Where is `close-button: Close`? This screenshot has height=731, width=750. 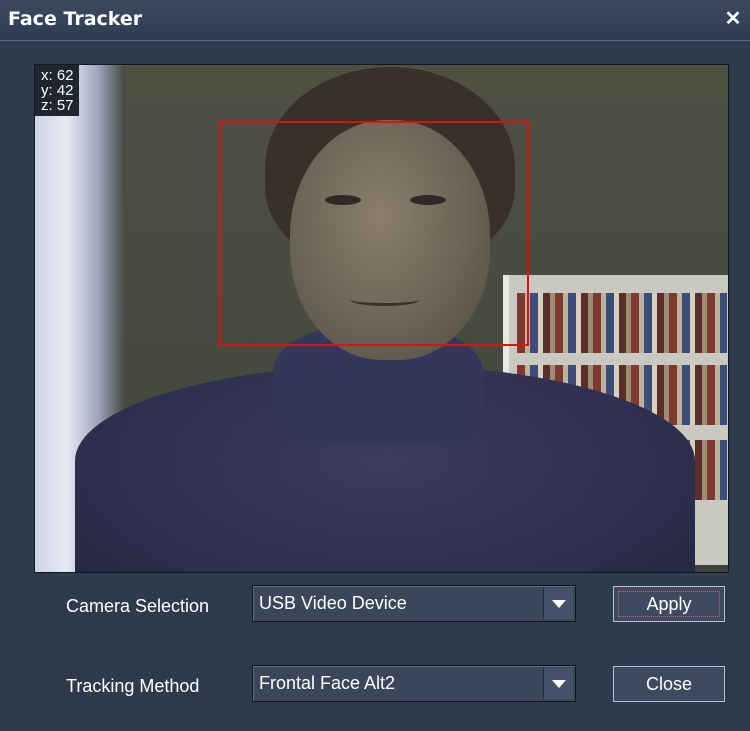 close-button: Close is located at coordinates (669, 684).